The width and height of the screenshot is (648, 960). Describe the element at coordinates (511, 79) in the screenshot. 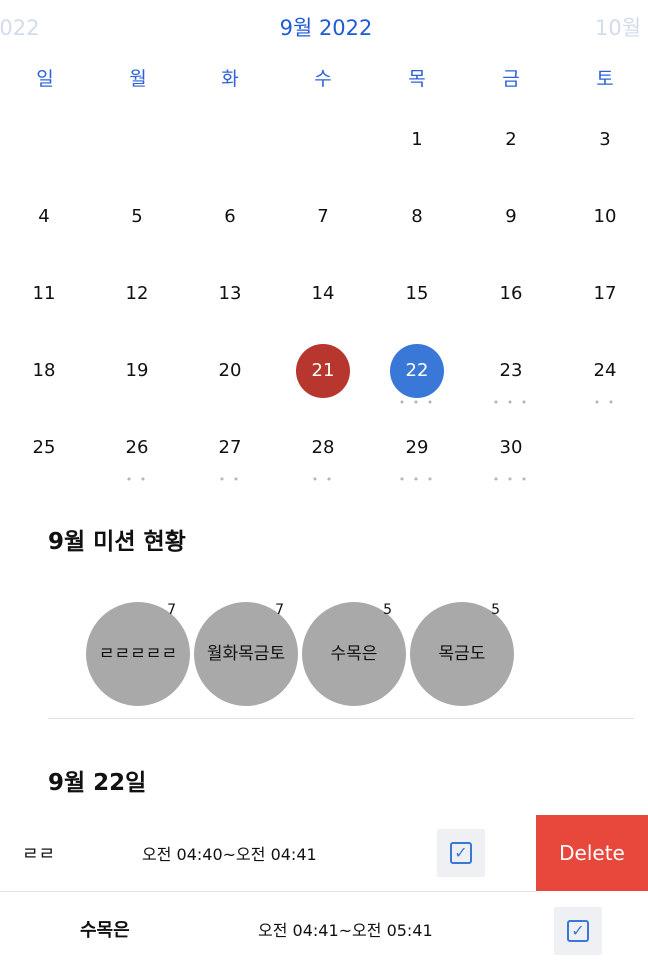

I see `weekday-fri: 금` at that location.